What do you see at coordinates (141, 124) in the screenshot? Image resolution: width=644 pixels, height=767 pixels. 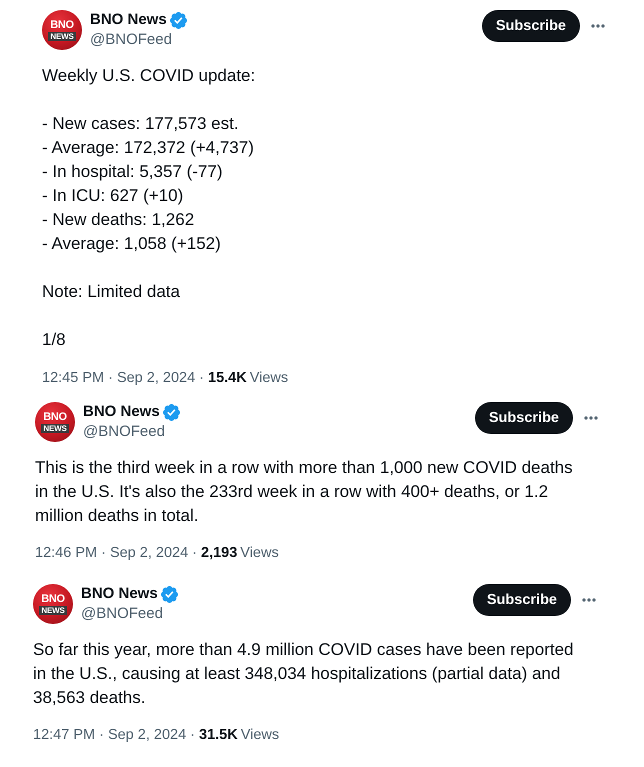 I see `tweet-text: - New cases: 177,573 est.` at bounding box center [141, 124].